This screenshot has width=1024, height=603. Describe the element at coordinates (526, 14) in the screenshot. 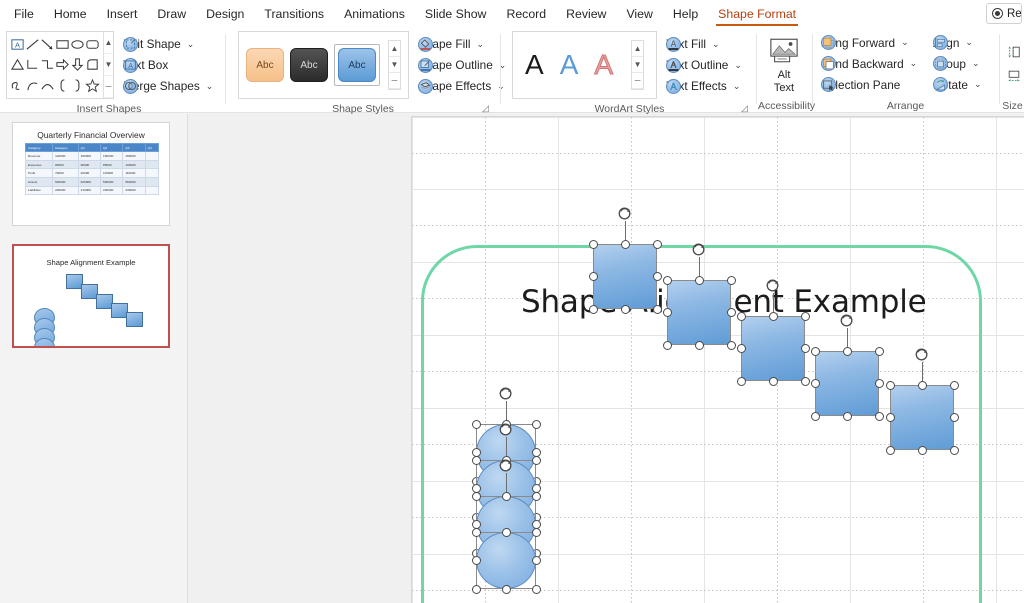

I see `menu-item-record: Record` at that location.